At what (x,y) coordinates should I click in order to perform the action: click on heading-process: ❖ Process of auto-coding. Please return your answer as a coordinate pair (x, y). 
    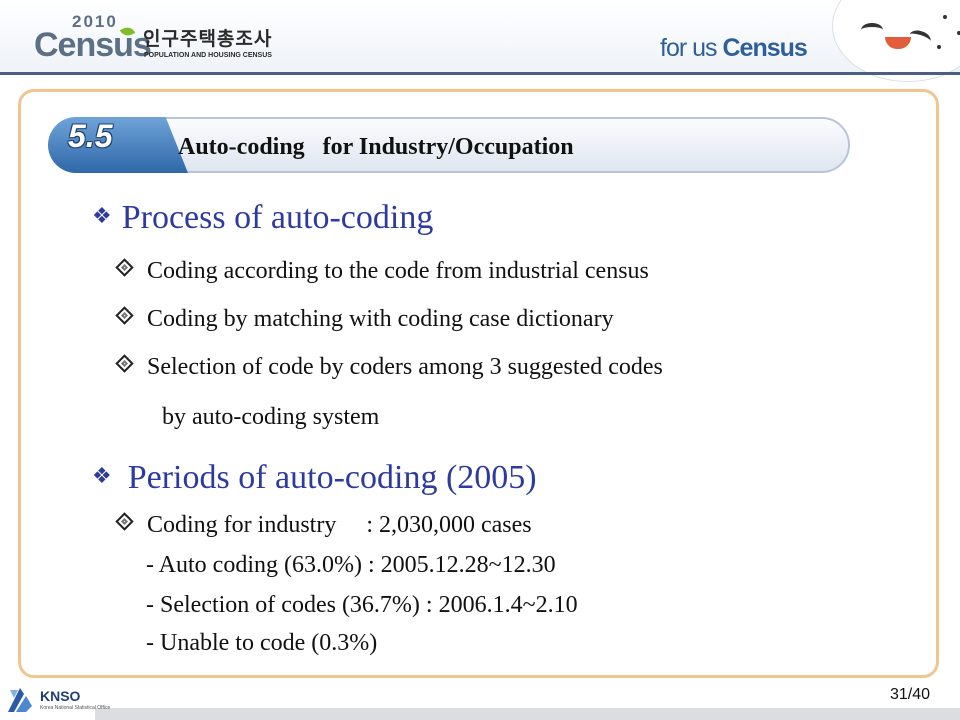
    Looking at the image, I should click on (262, 218).